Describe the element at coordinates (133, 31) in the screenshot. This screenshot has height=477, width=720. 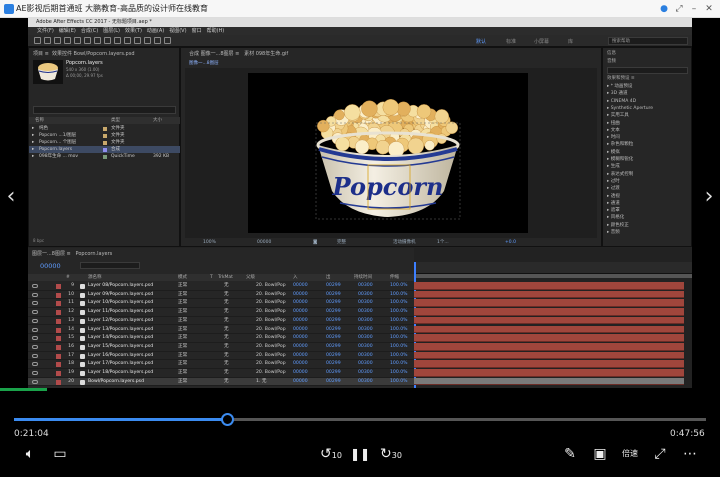
I see `ae-menu-item: 效果(T)` at that location.